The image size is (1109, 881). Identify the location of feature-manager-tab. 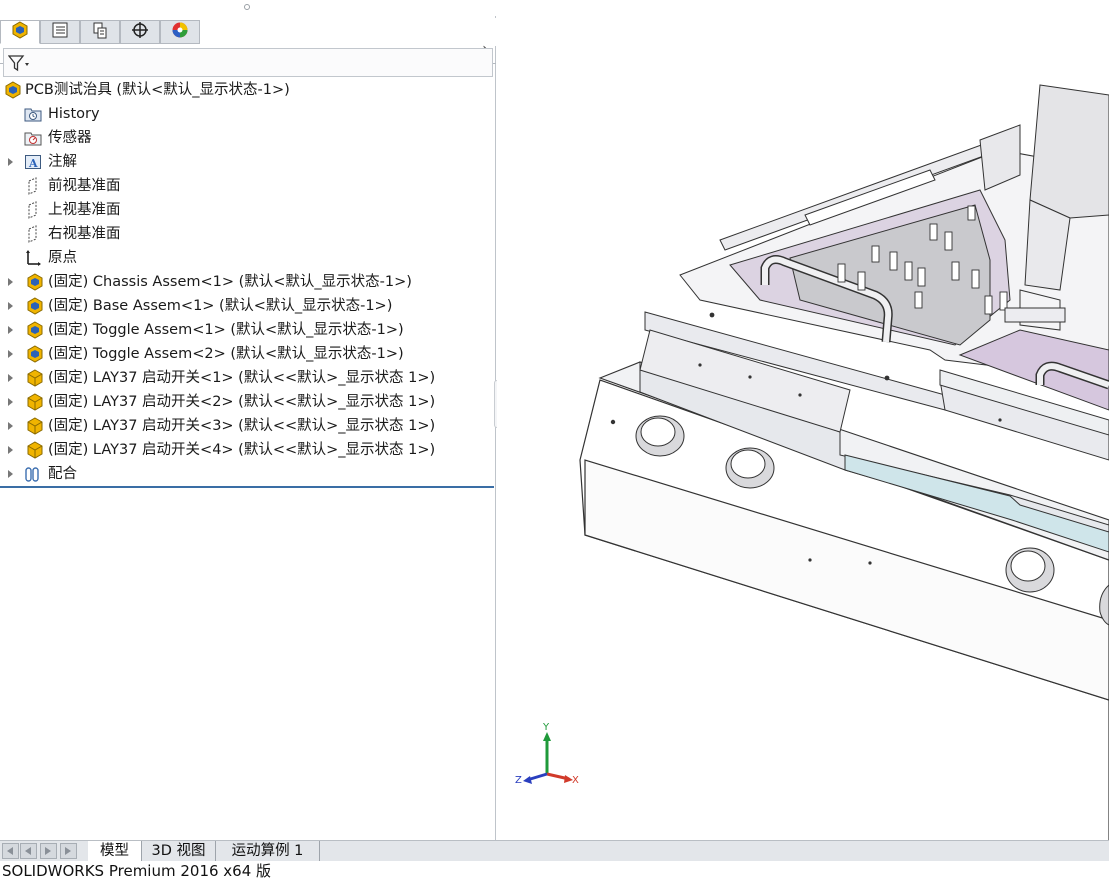
(20, 32).